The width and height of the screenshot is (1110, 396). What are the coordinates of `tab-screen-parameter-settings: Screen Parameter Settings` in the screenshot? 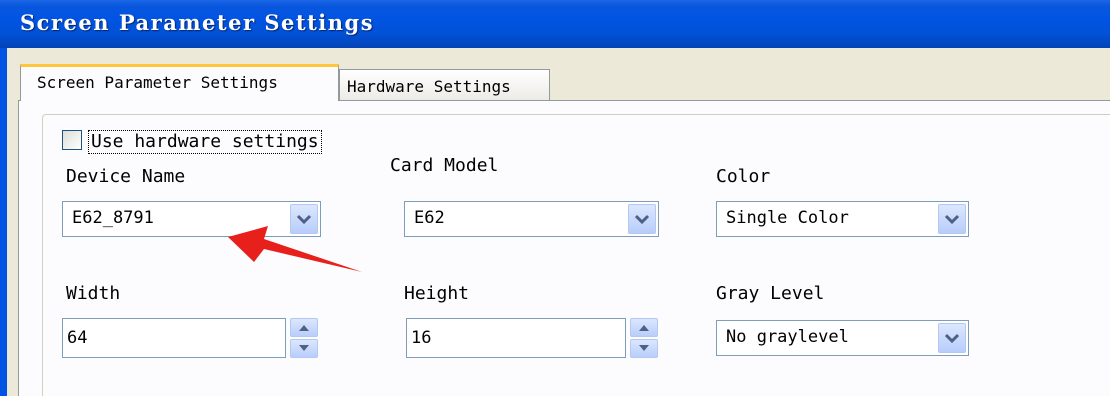 It's located at (179, 82).